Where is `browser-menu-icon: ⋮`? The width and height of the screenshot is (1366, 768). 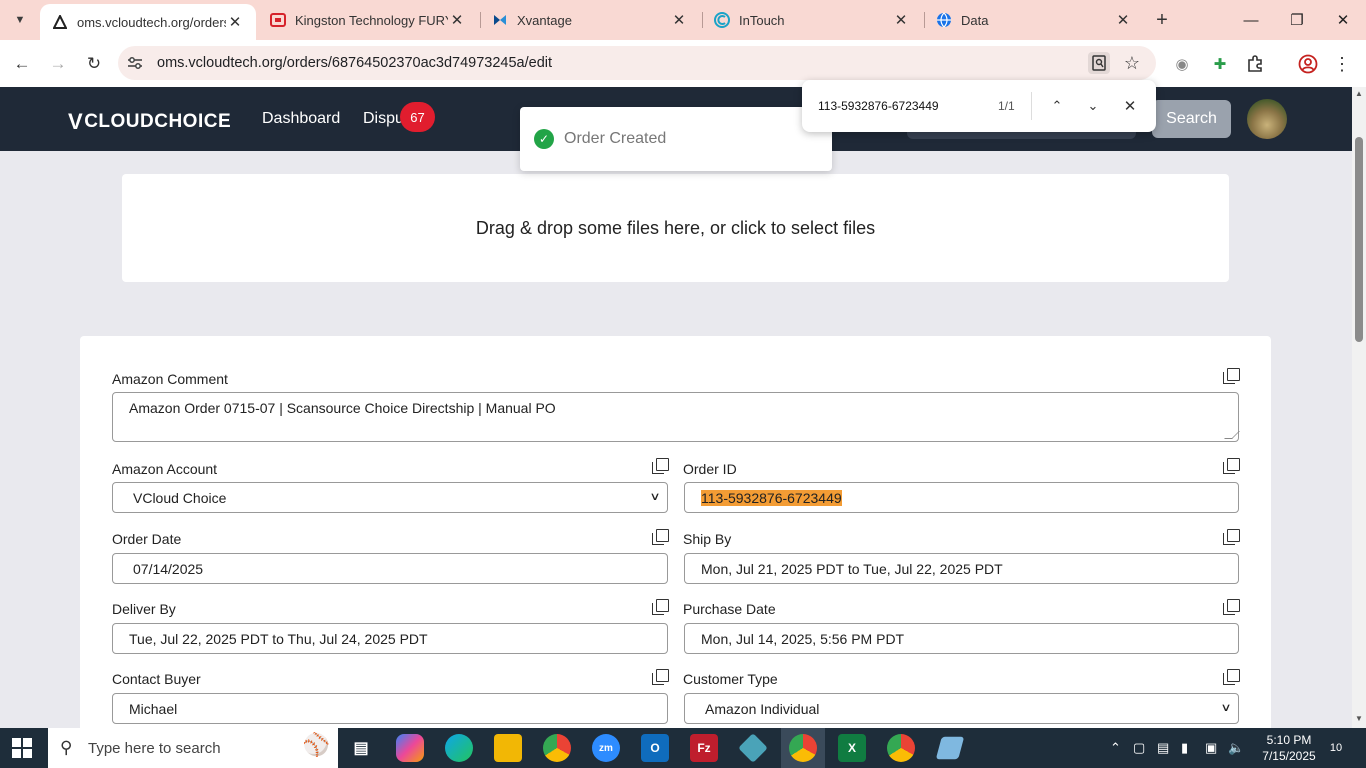
browser-menu-icon: ⋮ is located at coordinates (1342, 64).